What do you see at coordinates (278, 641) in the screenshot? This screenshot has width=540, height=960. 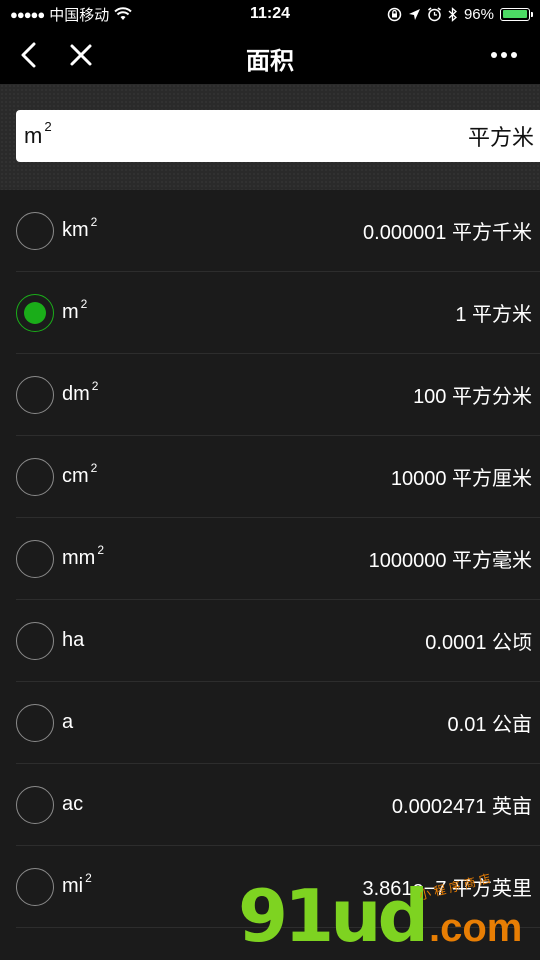 I see `unit-row-content: ha 0.0001 公顷` at bounding box center [278, 641].